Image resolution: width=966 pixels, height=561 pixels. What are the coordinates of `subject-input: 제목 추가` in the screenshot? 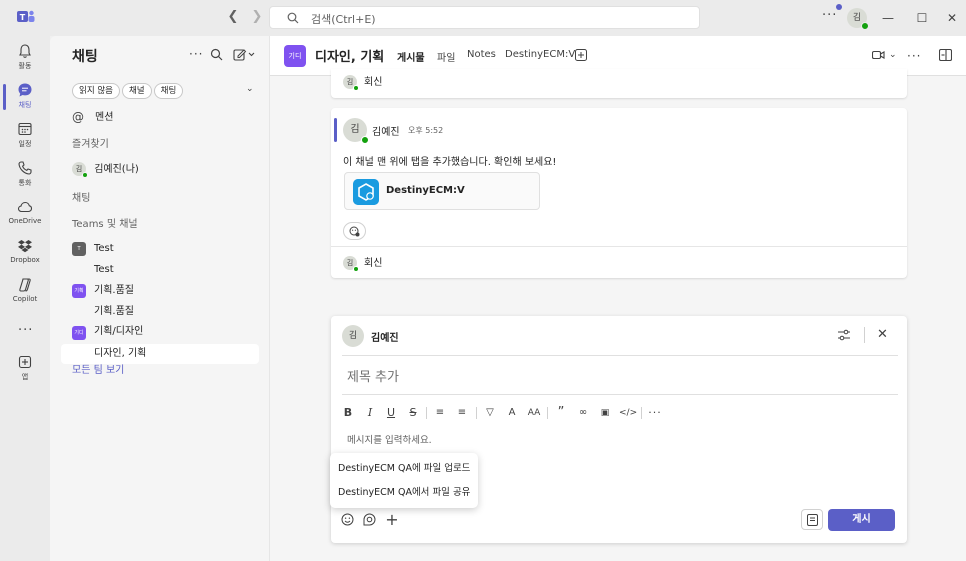 It's located at (373, 375).